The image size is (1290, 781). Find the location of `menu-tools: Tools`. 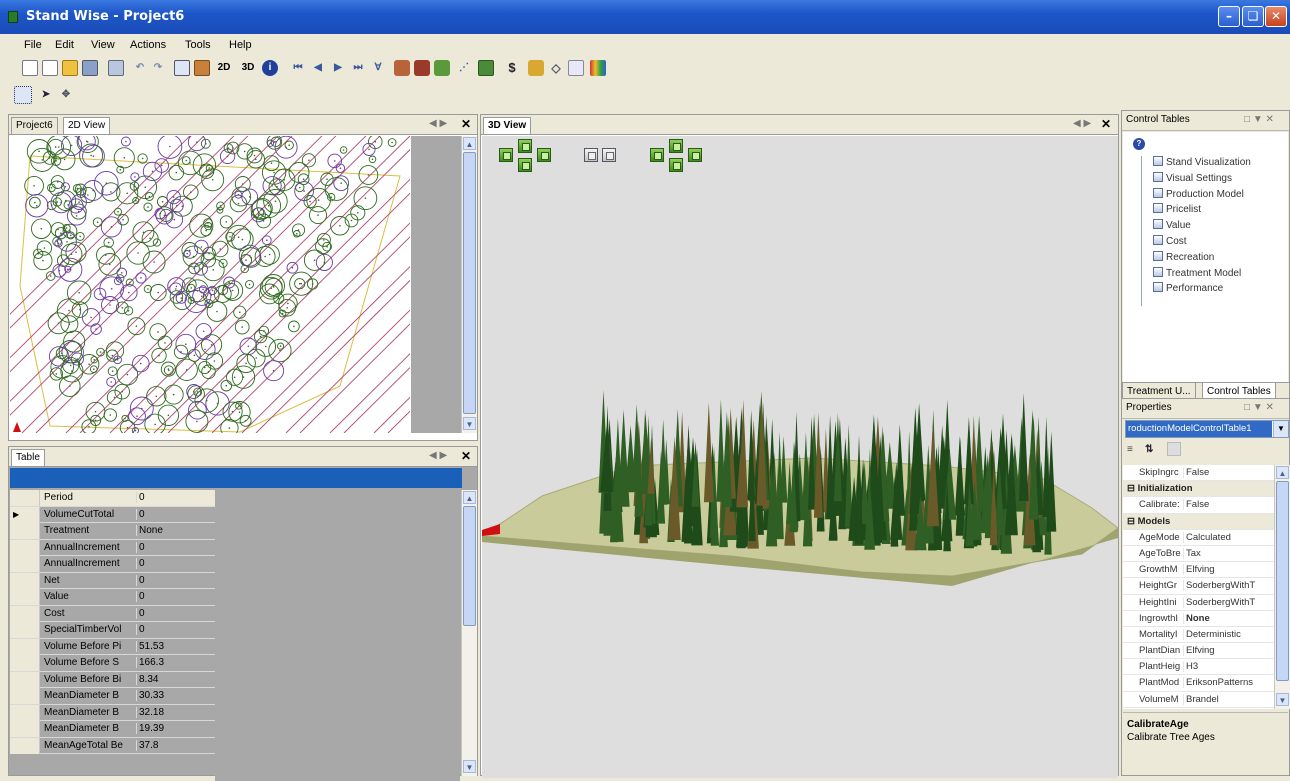

menu-tools: Tools is located at coordinates (198, 45).